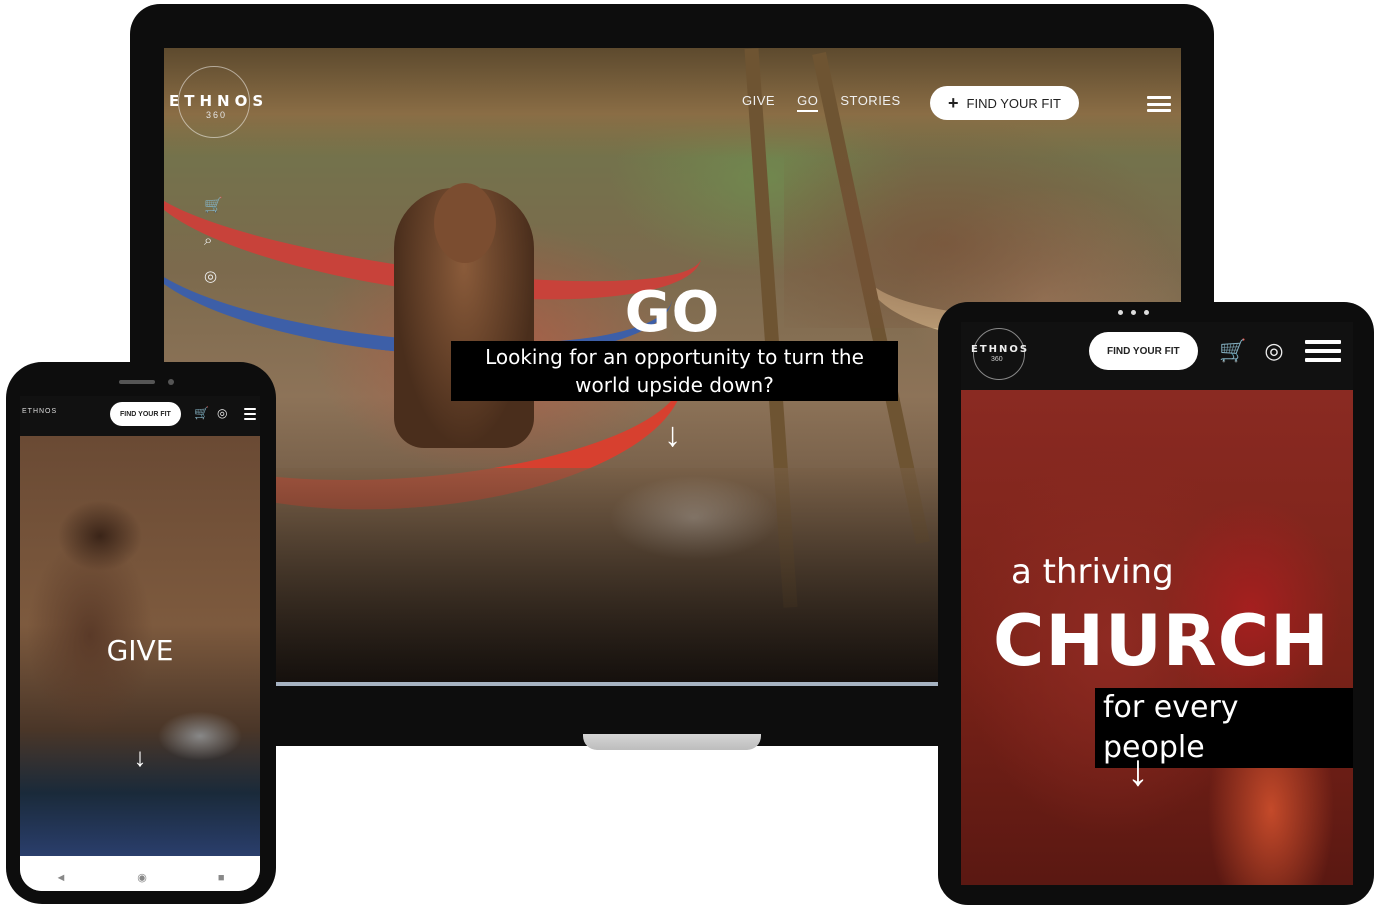 Image resolution: width=1380 pixels, height=905 pixels. I want to click on phone-camera, so click(171, 382).